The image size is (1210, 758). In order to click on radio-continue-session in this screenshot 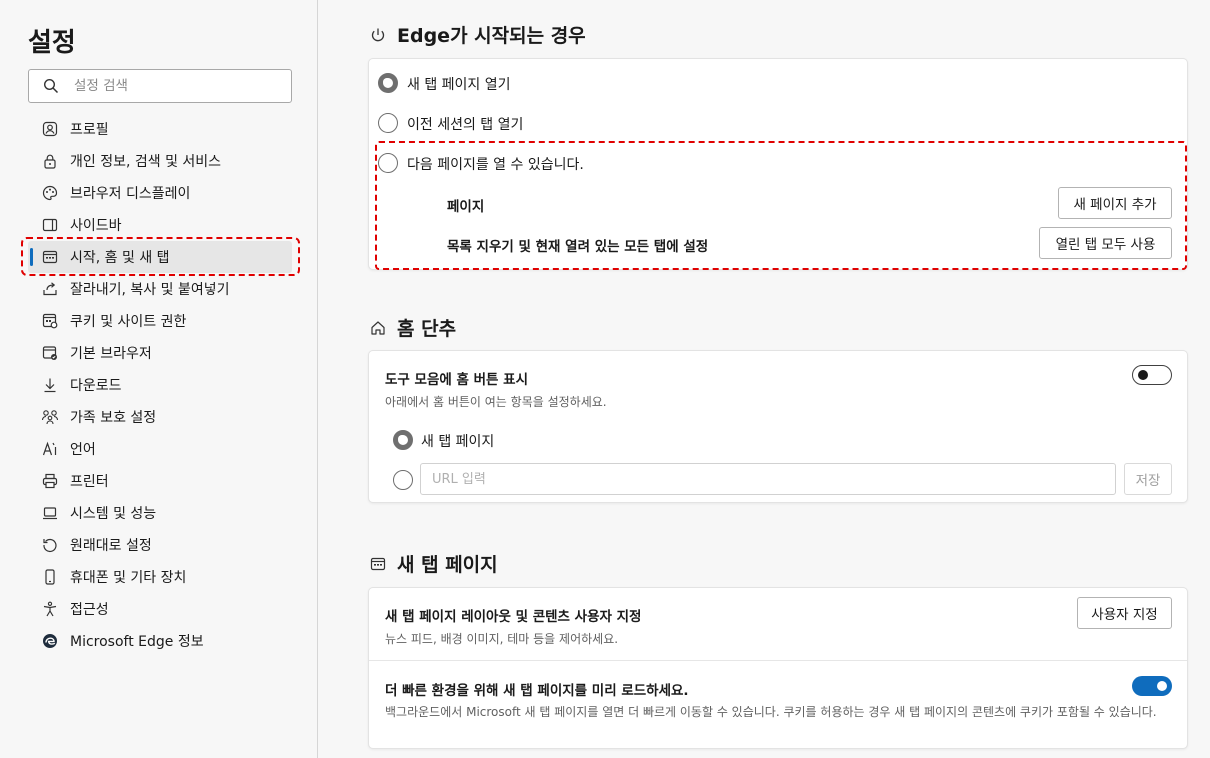, I will do `click(388, 123)`.